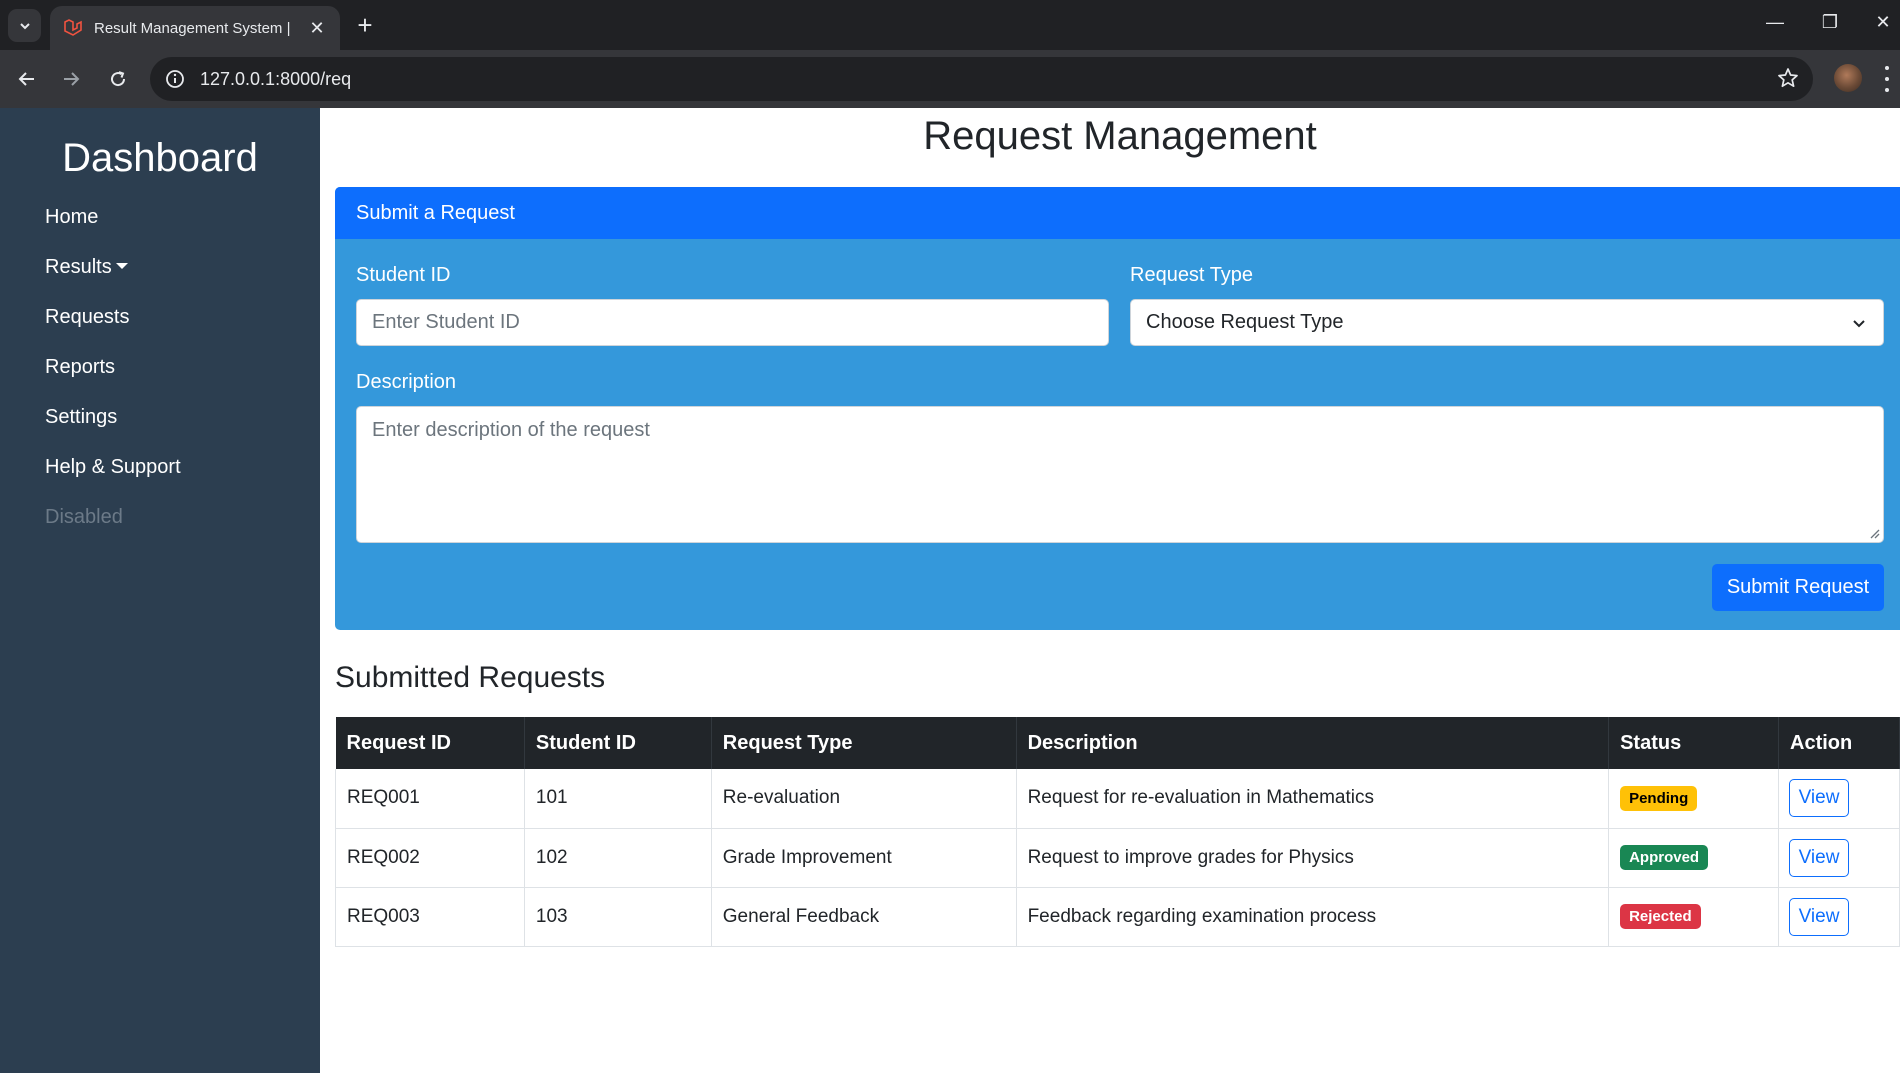  What do you see at coordinates (1693, 743) in the screenshot?
I see `column-header: Status` at bounding box center [1693, 743].